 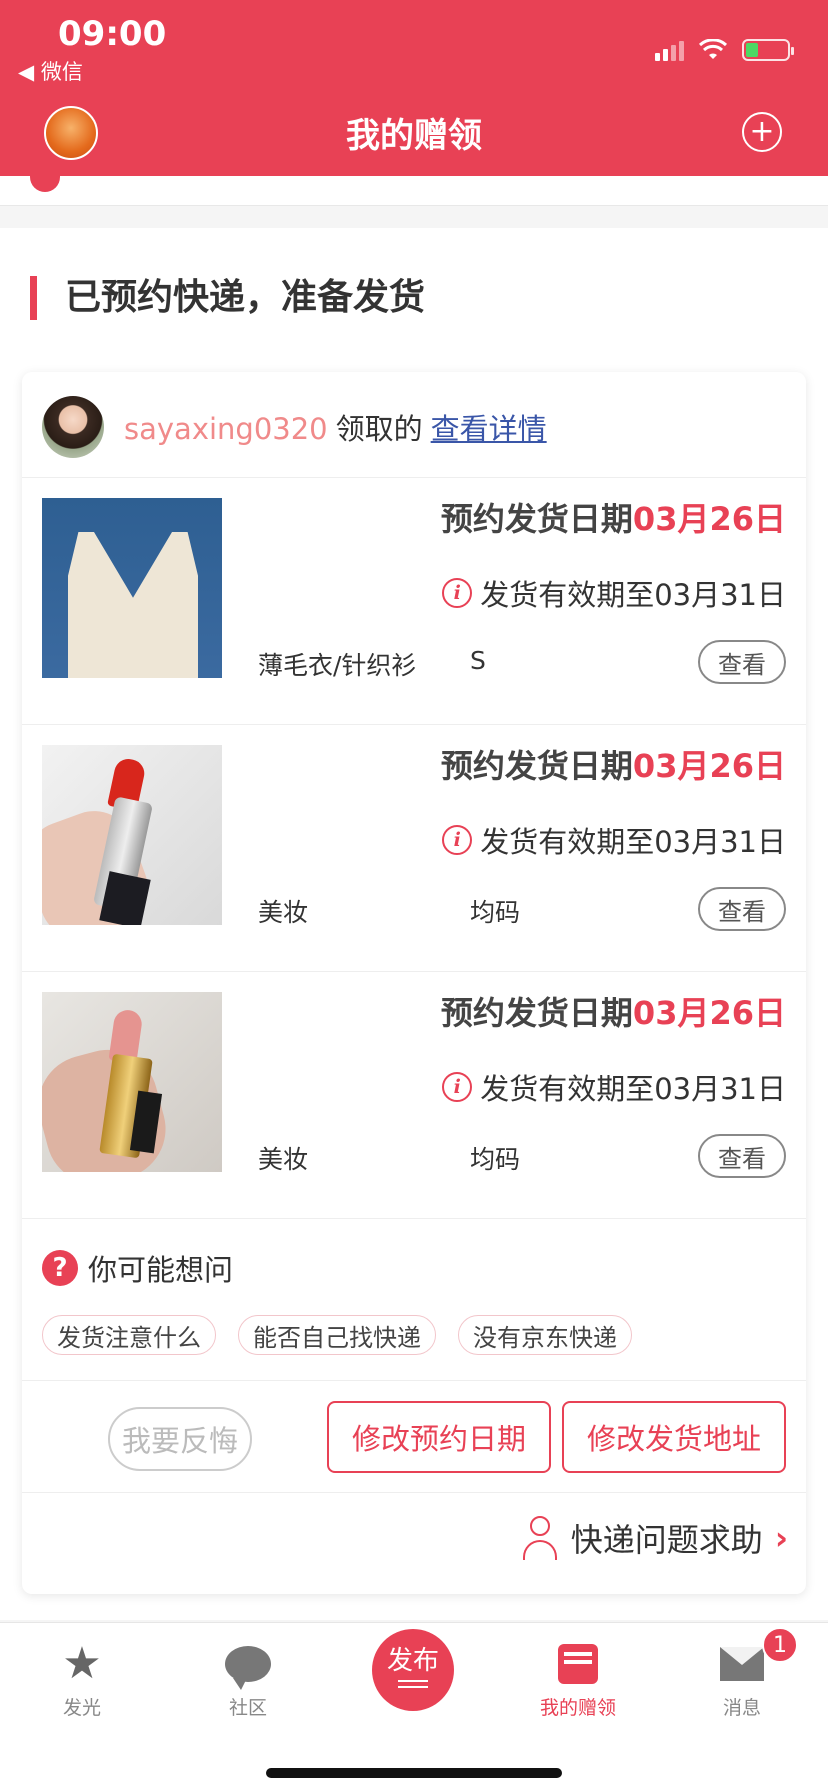 What do you see at coordinates (414, 1773) in the screenshot?
I see `home-indicator` at bounding box center [414, 1773].